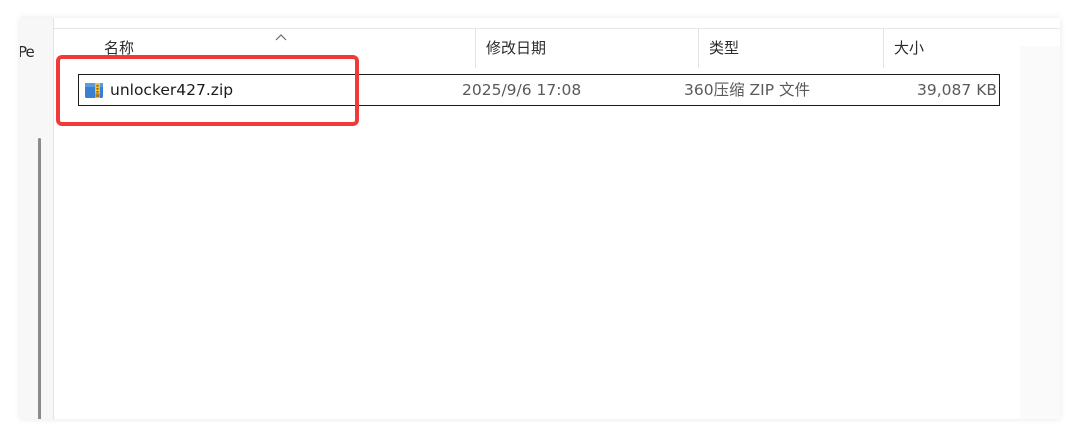 Image resolution: width=1080 pixels, height=439 pixels. Describe the element at coordinates (171, 90) in the screenshot. I see `file-name: unlocker427.zip` at that location.